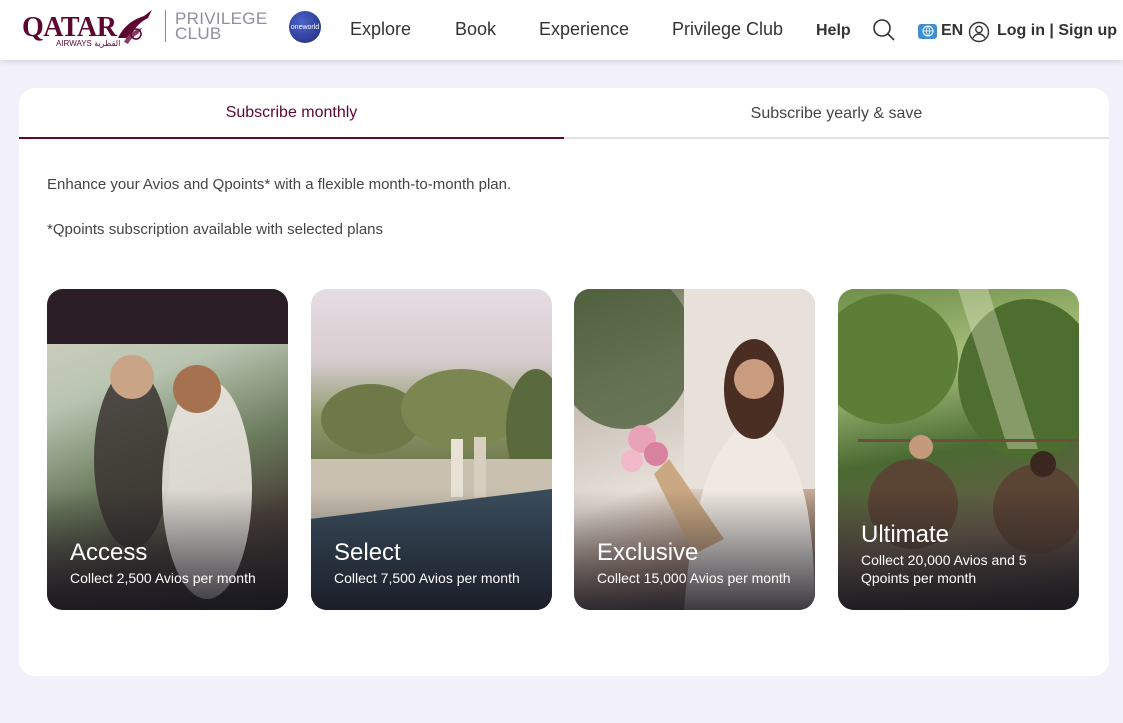 This screenshot has width=1123, height=723. I want to click on plan-select-description: Collect 7,500 Avios per month, so click(427, 578).